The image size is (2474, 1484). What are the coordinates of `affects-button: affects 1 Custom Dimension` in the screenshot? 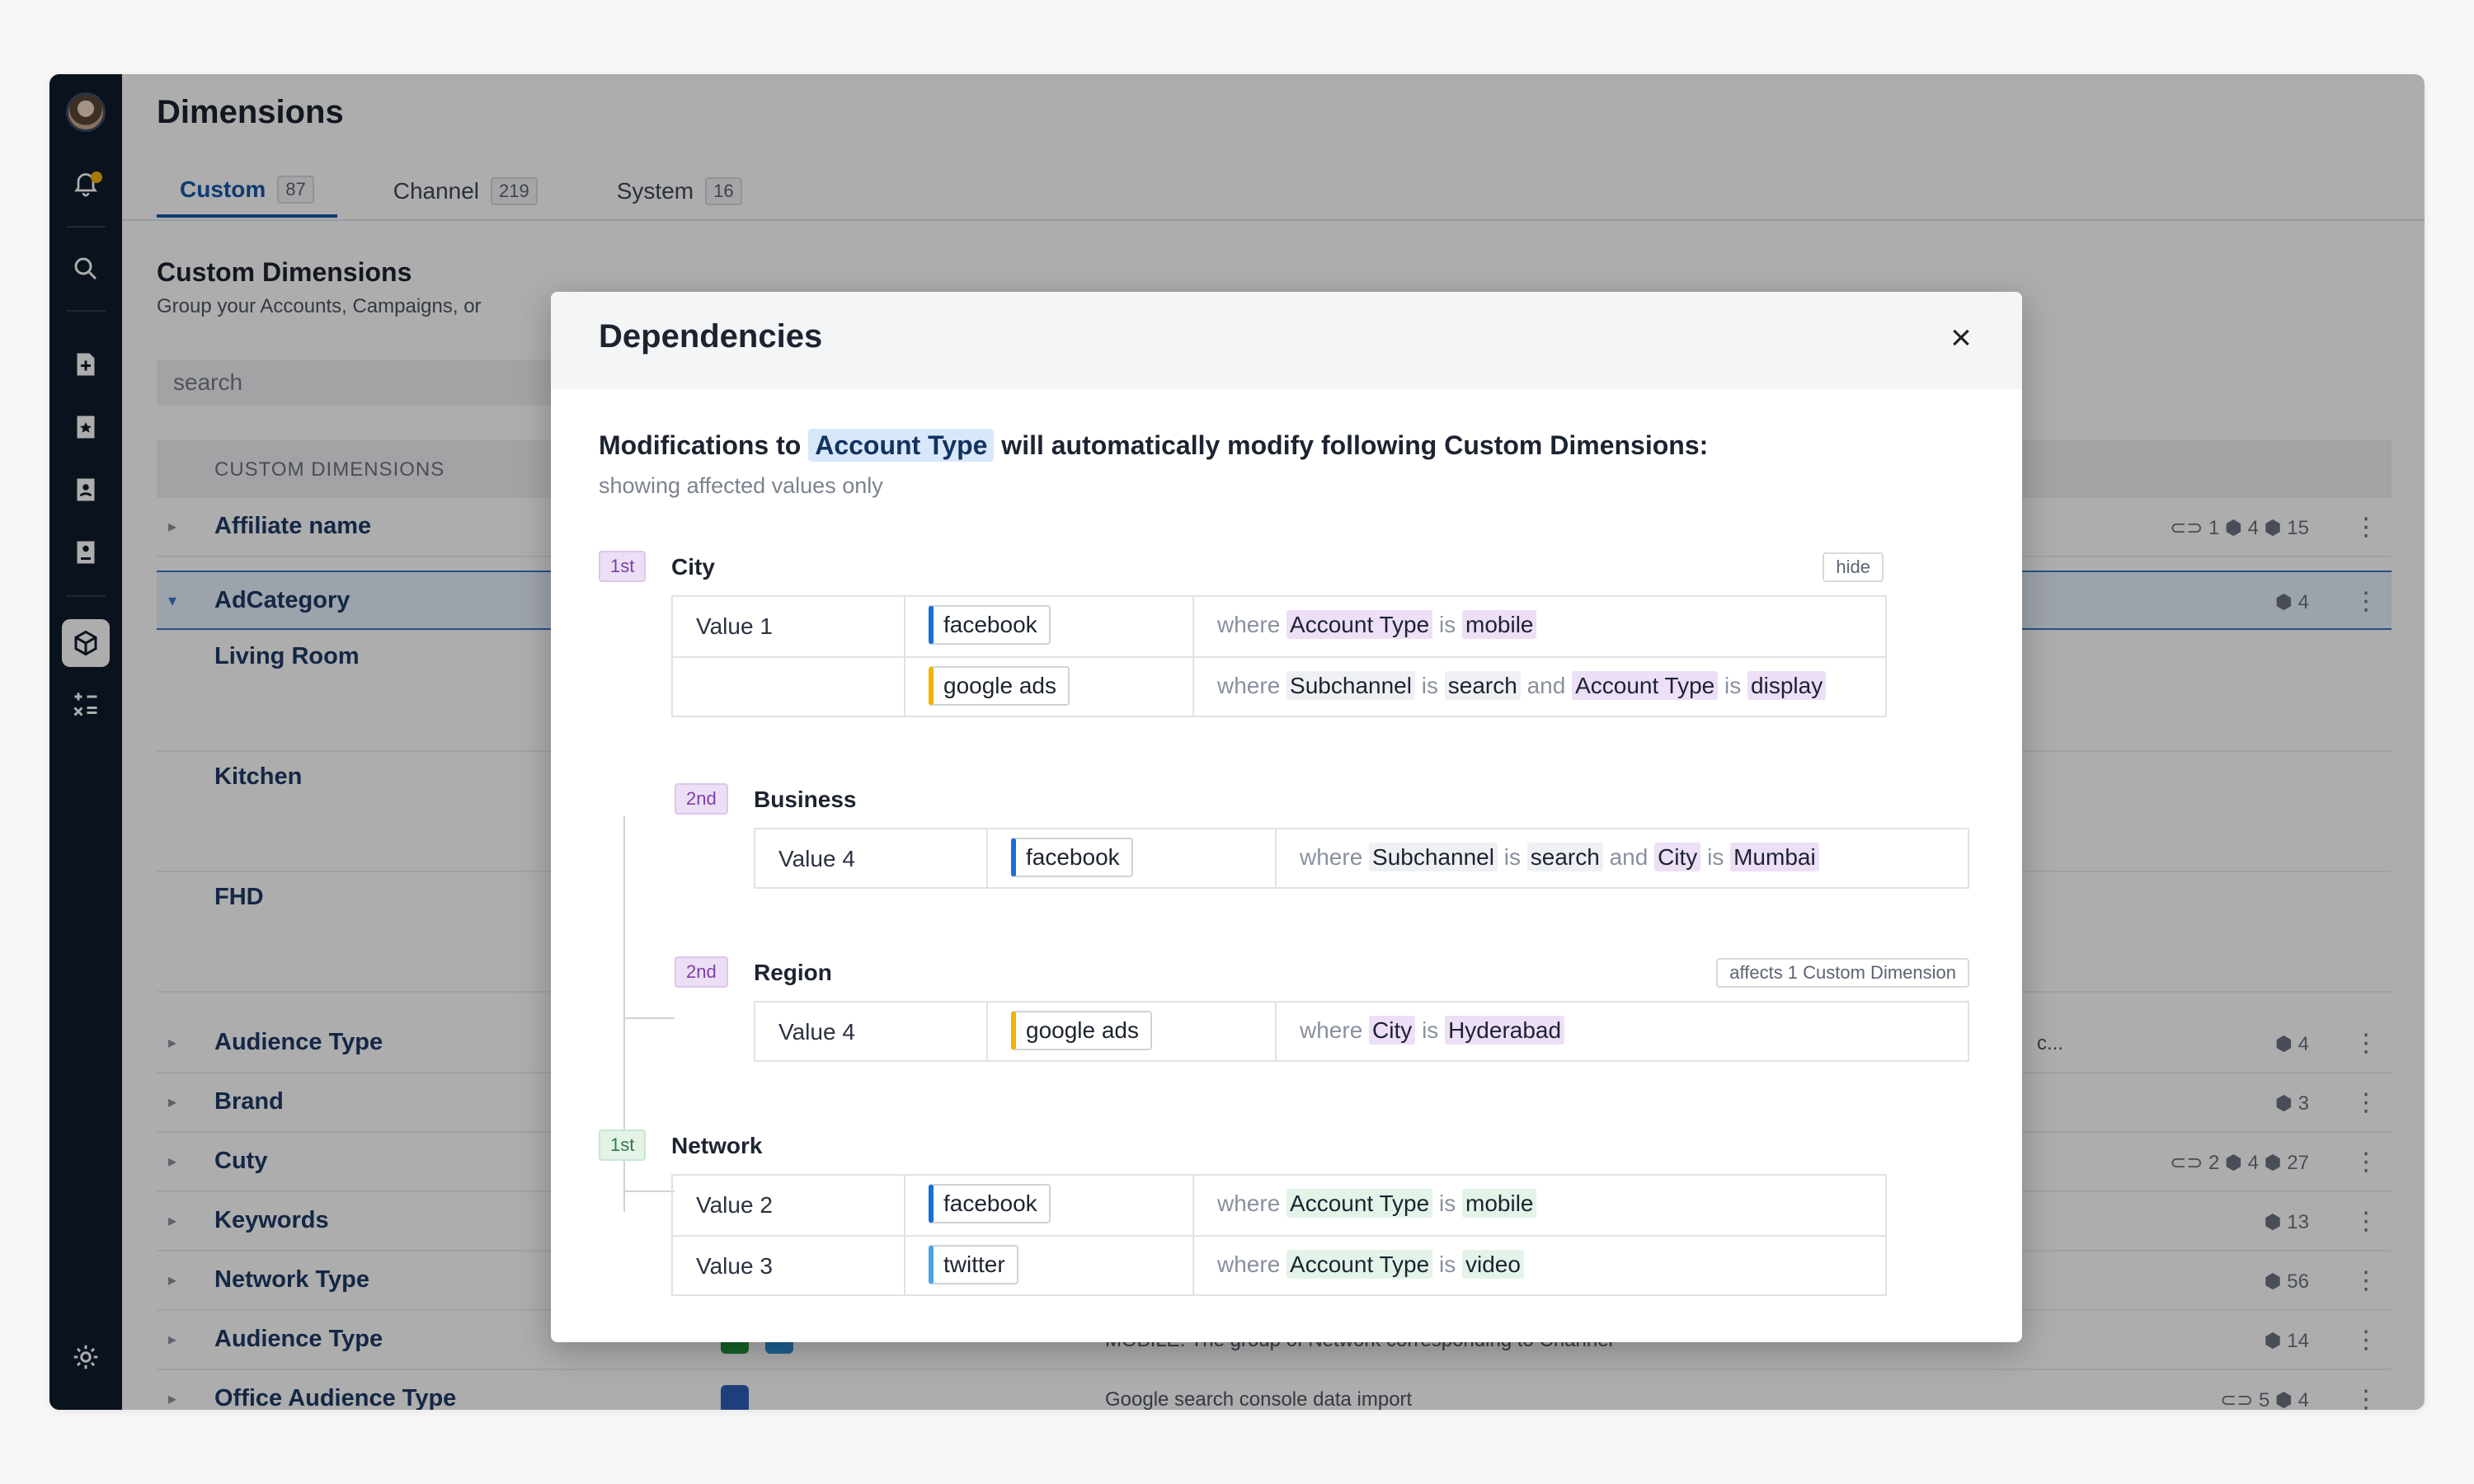 It's located at (1842, 973).